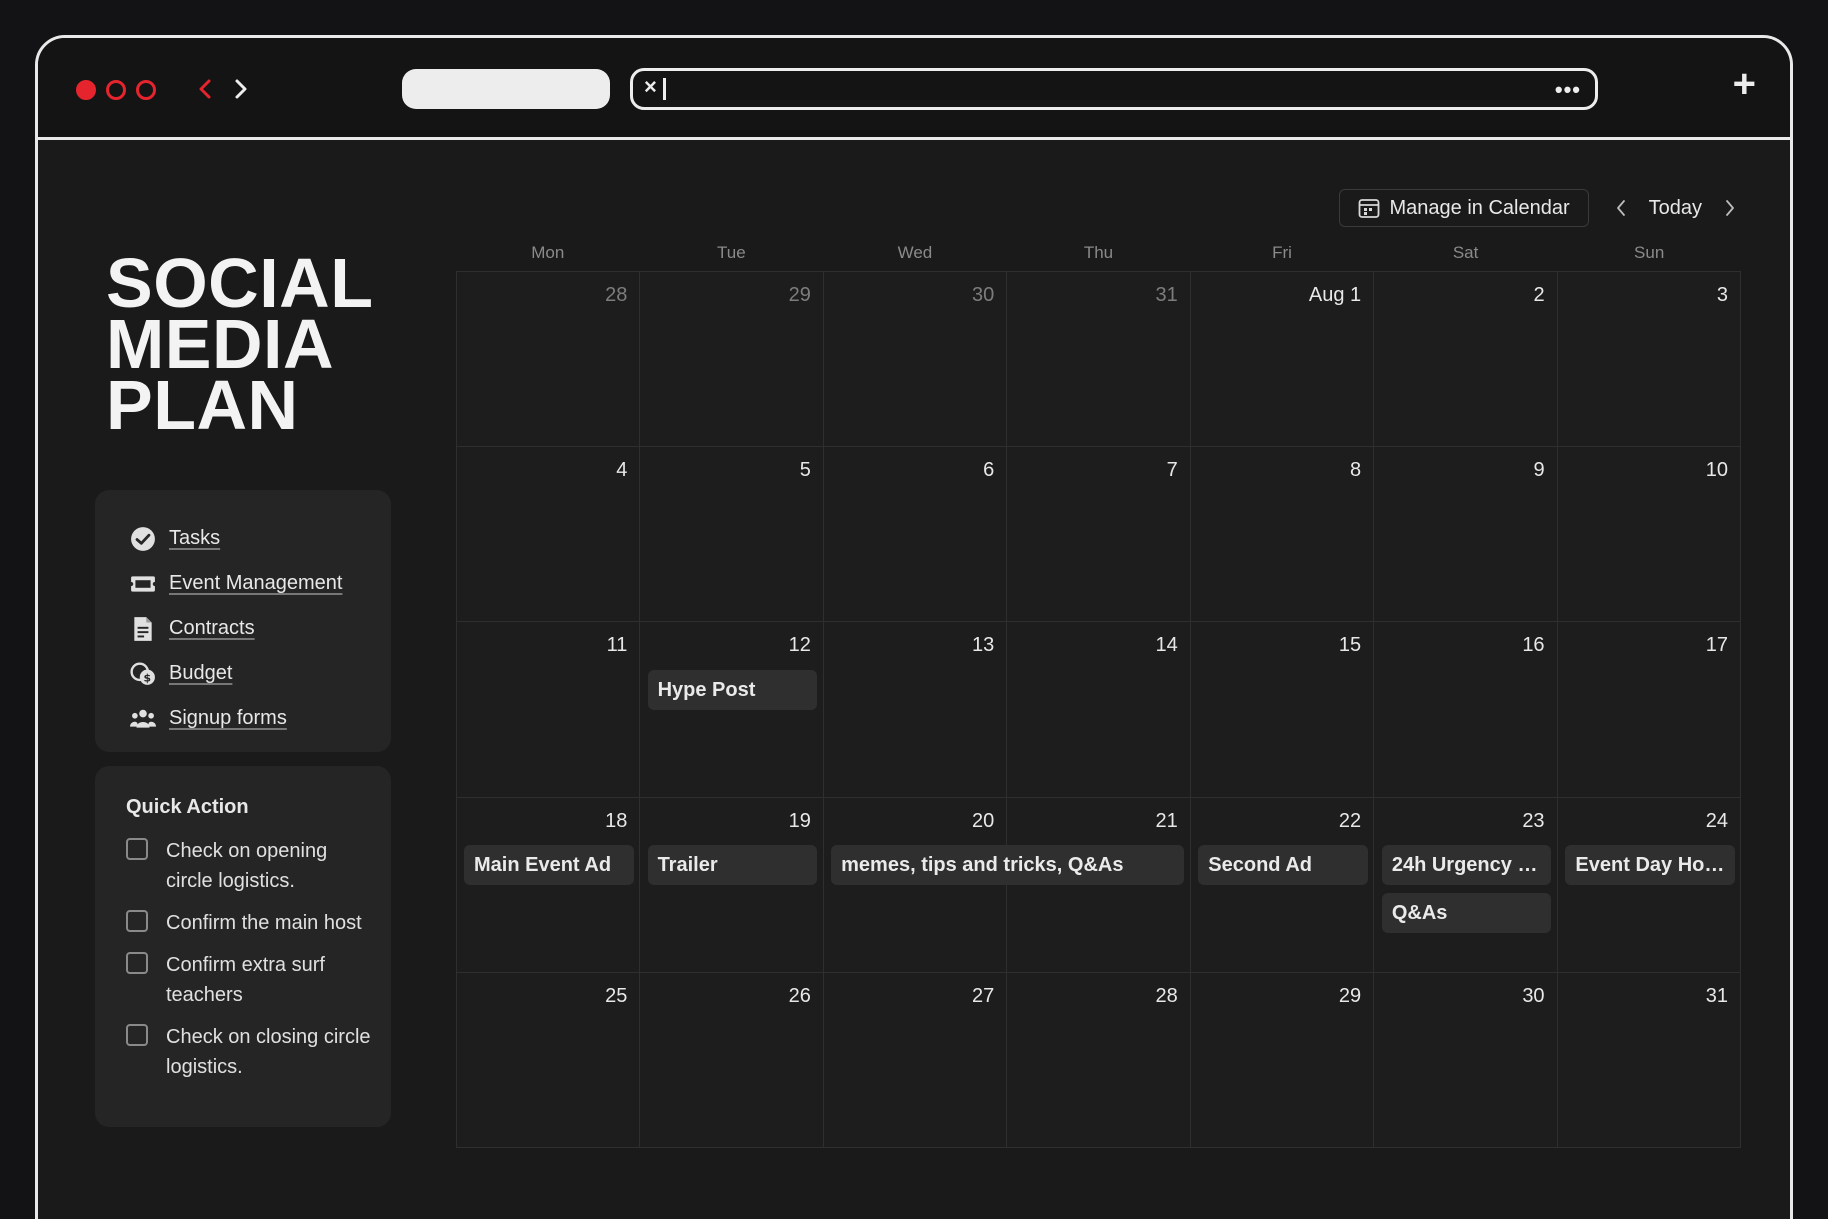 This screenshot has width=1828, height=1219. Describe the element at coordinates (243, 583) in the screenshot. I see `nav-item-event-management: Event Management` at that location.